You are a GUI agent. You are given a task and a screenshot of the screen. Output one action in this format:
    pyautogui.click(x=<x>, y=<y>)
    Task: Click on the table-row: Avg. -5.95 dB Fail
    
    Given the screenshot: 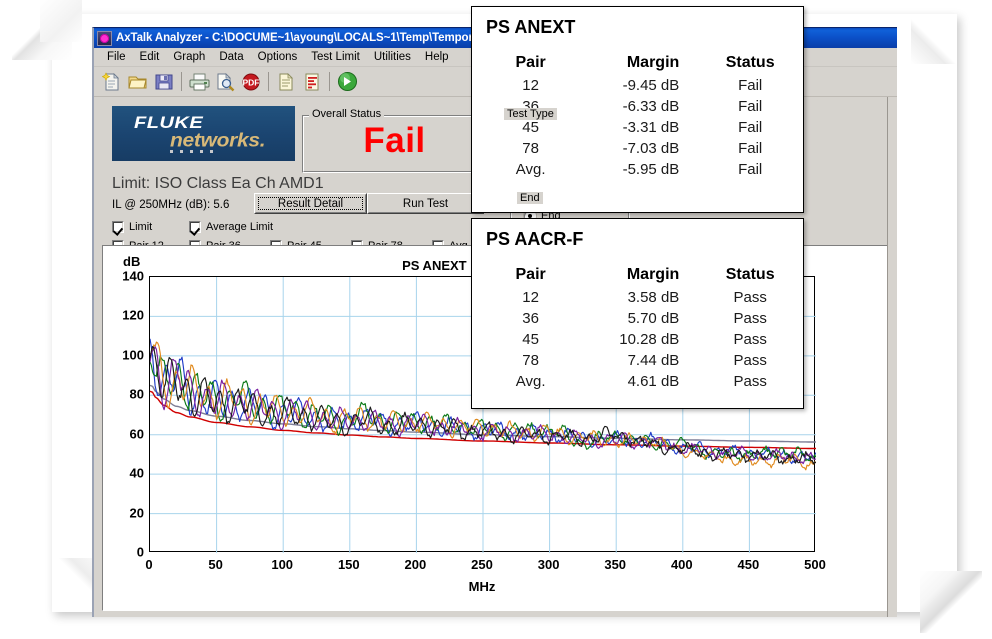 What is the action you would take?
    pyautogui.click(x=642, y=169)
    